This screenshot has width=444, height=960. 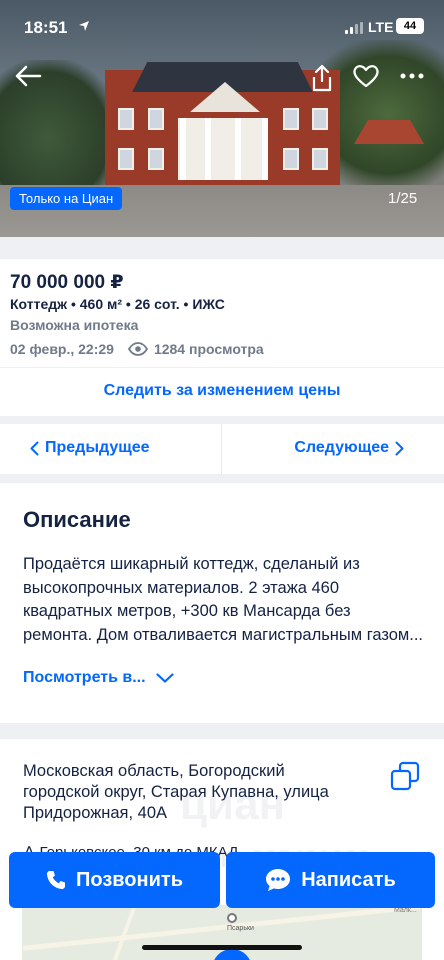 What do you see at coordinates (164, 678) in the screenshot?
I see `chevron-down-icon` at bounding box center [164, 678].